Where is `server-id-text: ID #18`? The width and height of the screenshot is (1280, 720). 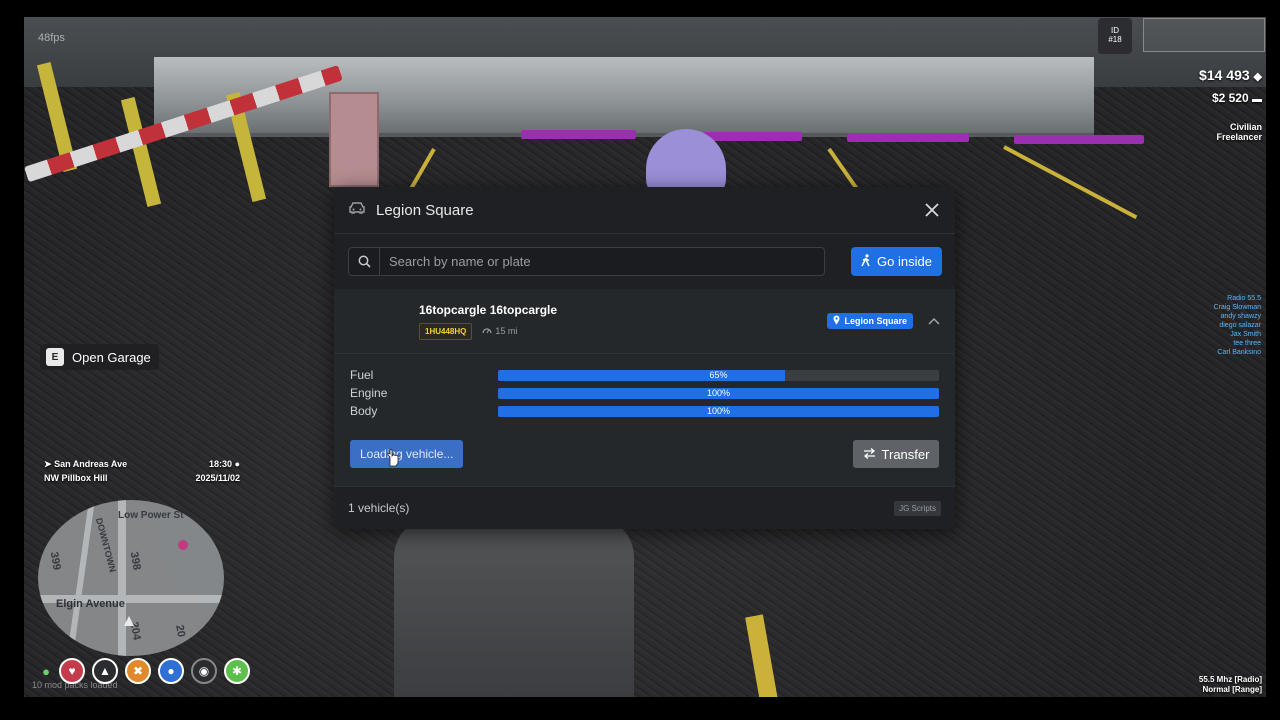 server-id-text: ID #18 is located at coordinates (1115, 35).